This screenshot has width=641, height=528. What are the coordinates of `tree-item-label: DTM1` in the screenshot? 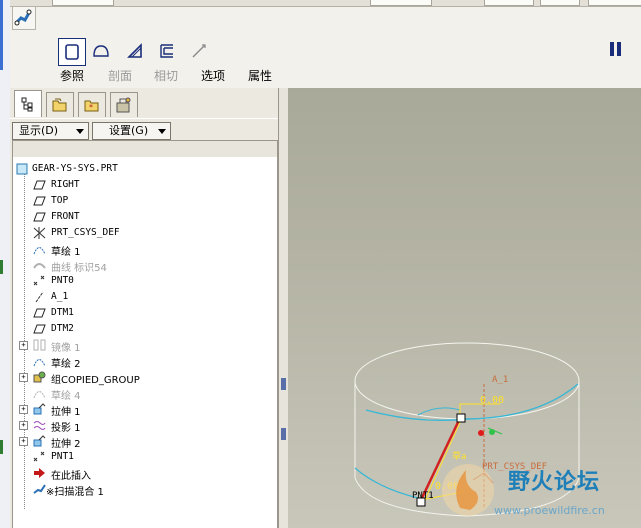 It's located at (62, 312).